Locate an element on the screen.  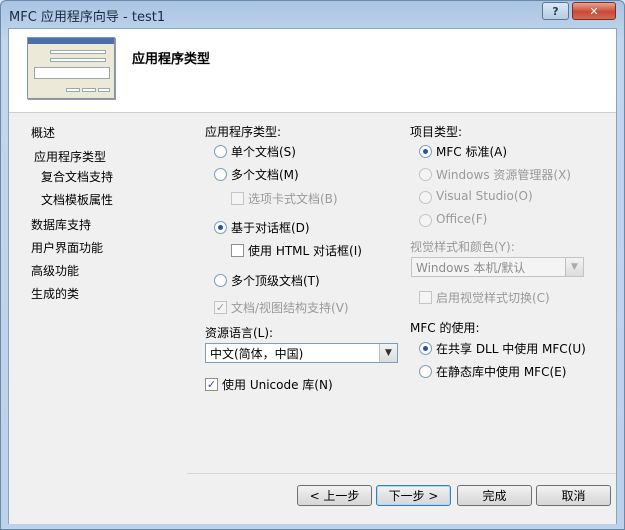
mfc-use-heading: MFC 的使用: is located at coordinates (445, 328).